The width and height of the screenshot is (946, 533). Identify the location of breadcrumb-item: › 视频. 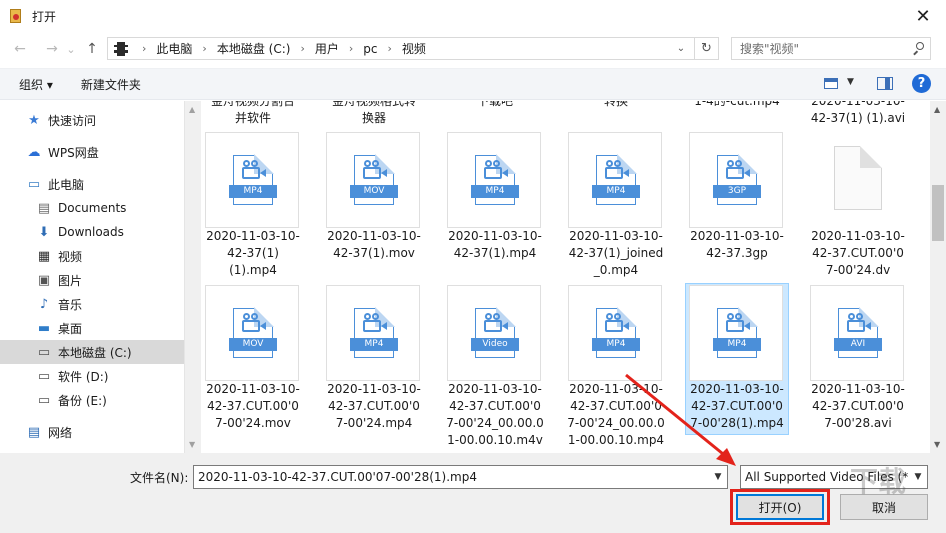
(401, 48).